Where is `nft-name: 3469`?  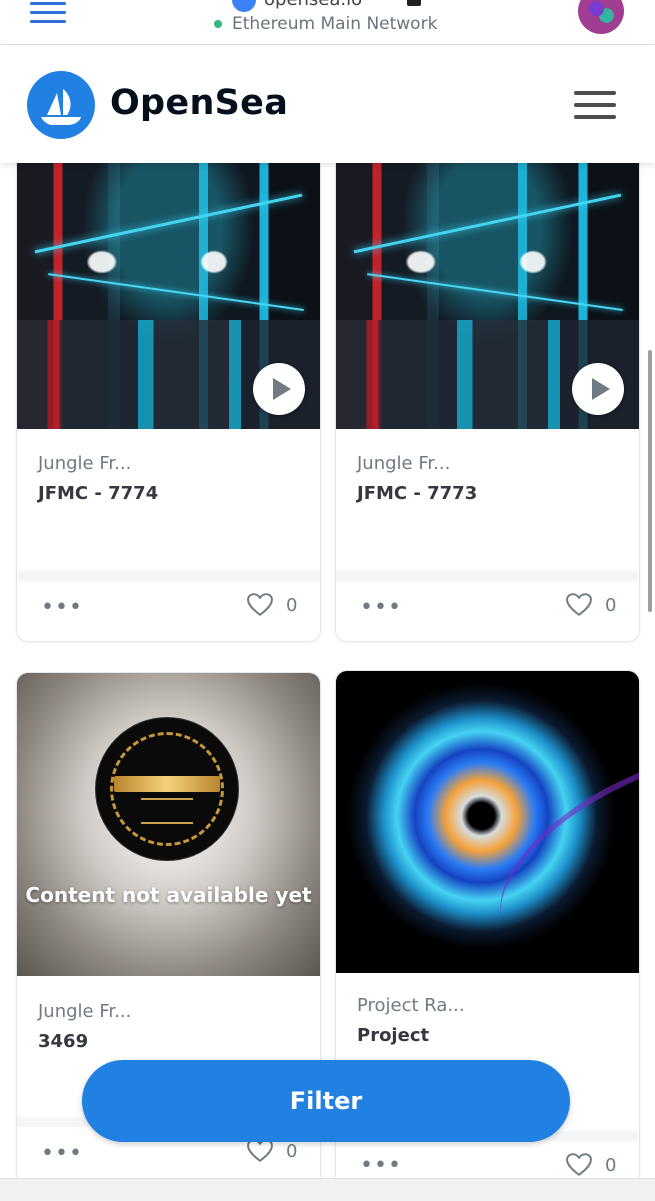 nft-name: 3469 is located at coordinates (63, 1041).